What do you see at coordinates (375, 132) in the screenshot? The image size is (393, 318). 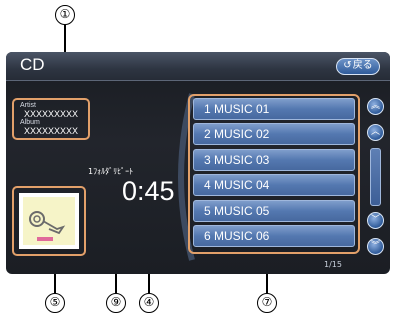 I see `scroll-up-chevron-icon: ︿` at bounding box center [375, 132].